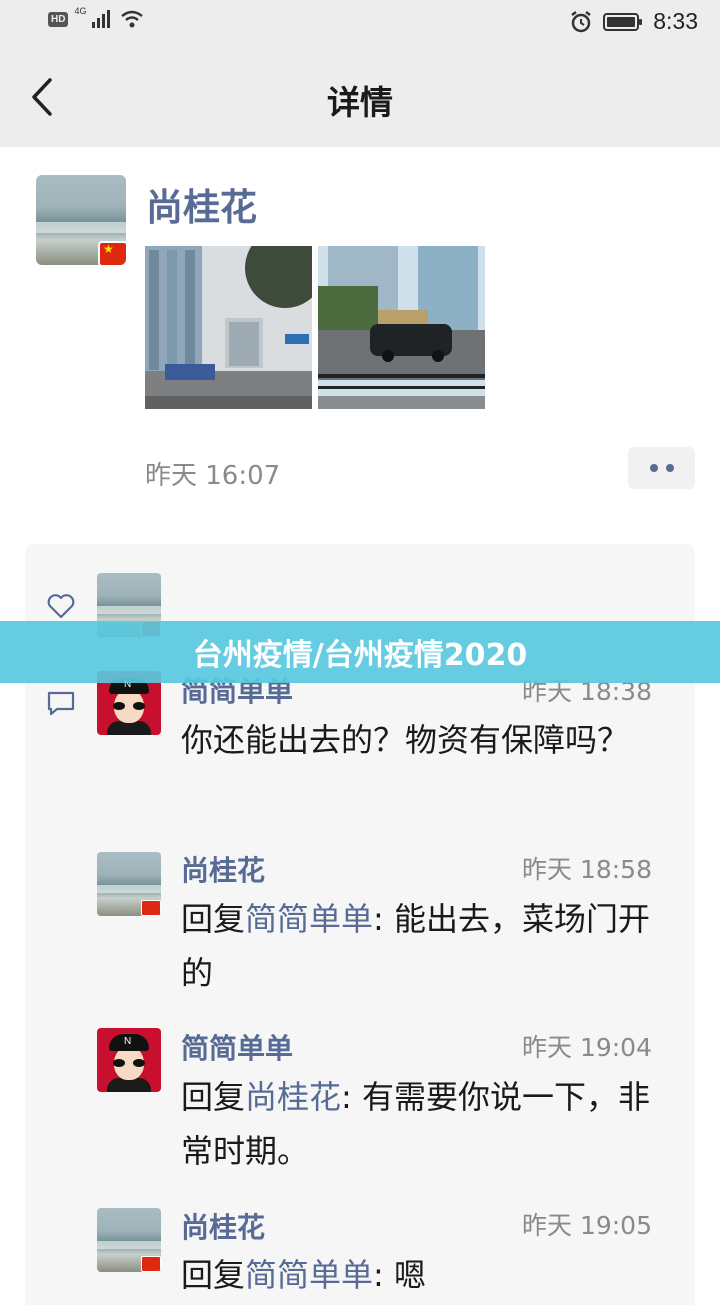  What do you see at coordinates (293, 1097) in the screenshot?
I see `reply-target: 尚桂花` at bounding box center [293, 1097].